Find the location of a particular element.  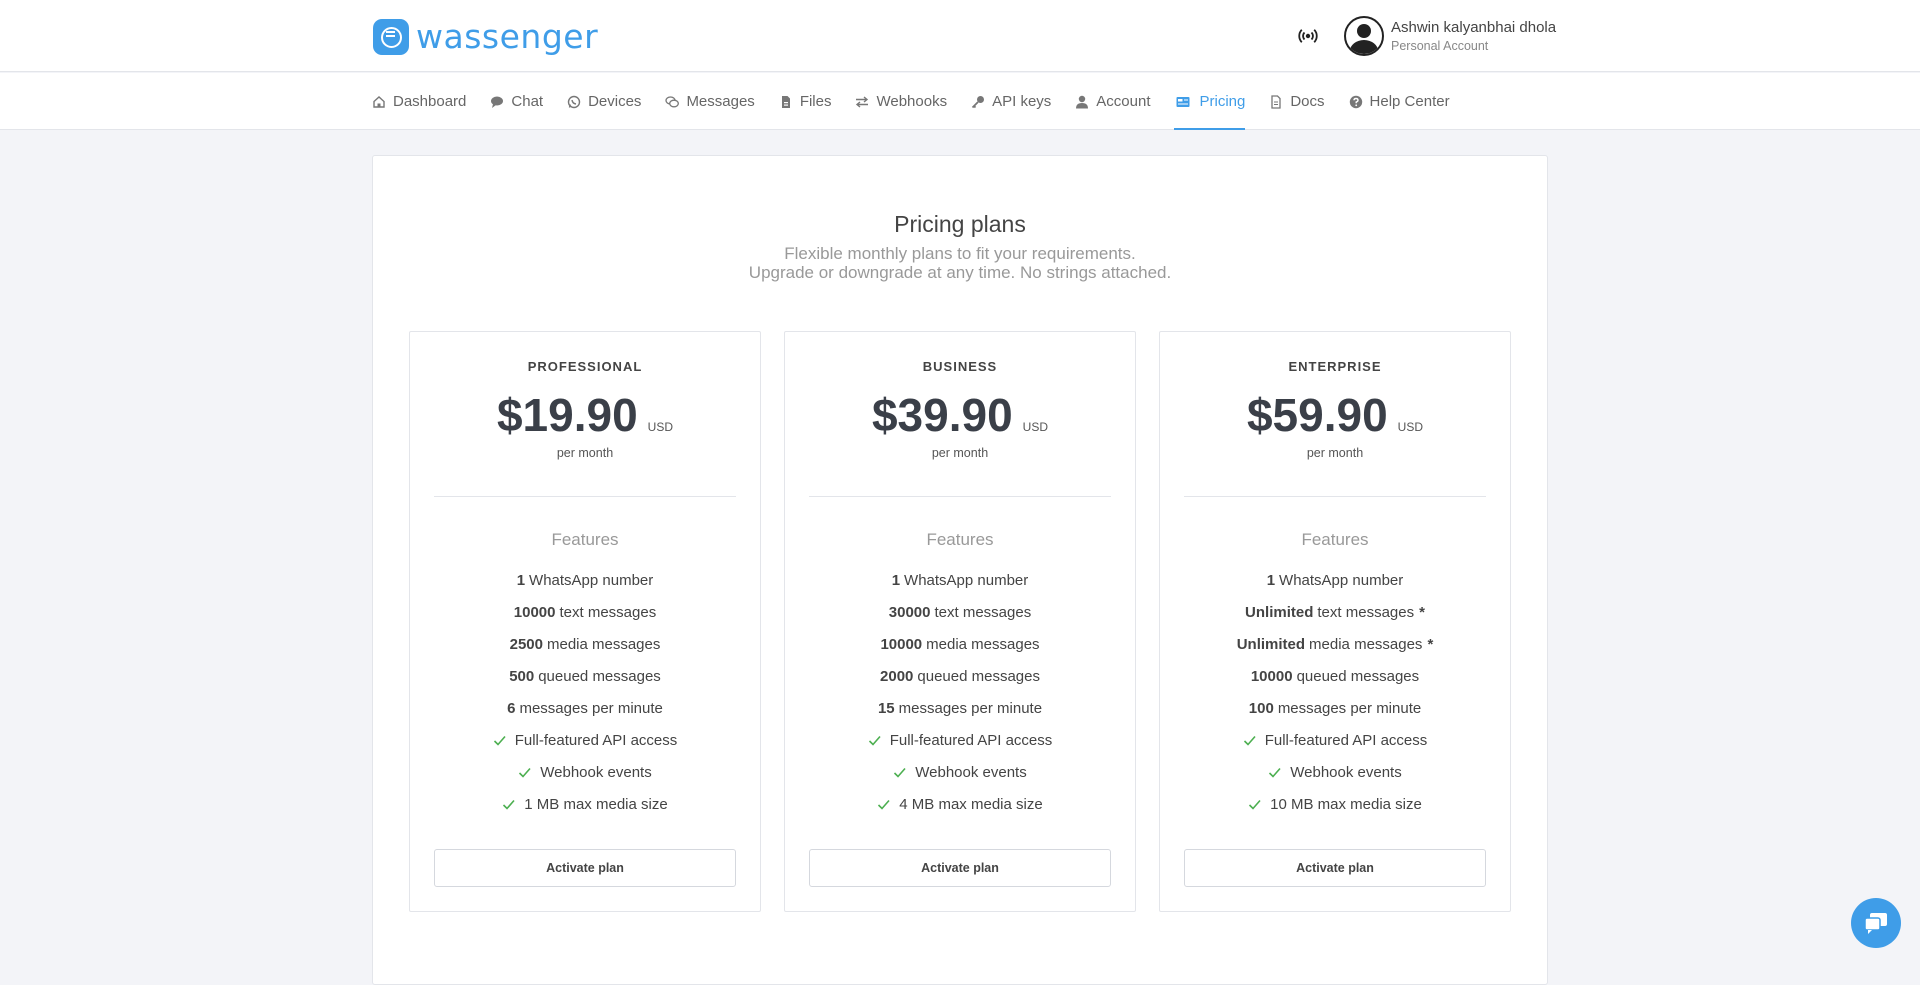

page-title: Pricing plans is located at coordinates (960, 224).